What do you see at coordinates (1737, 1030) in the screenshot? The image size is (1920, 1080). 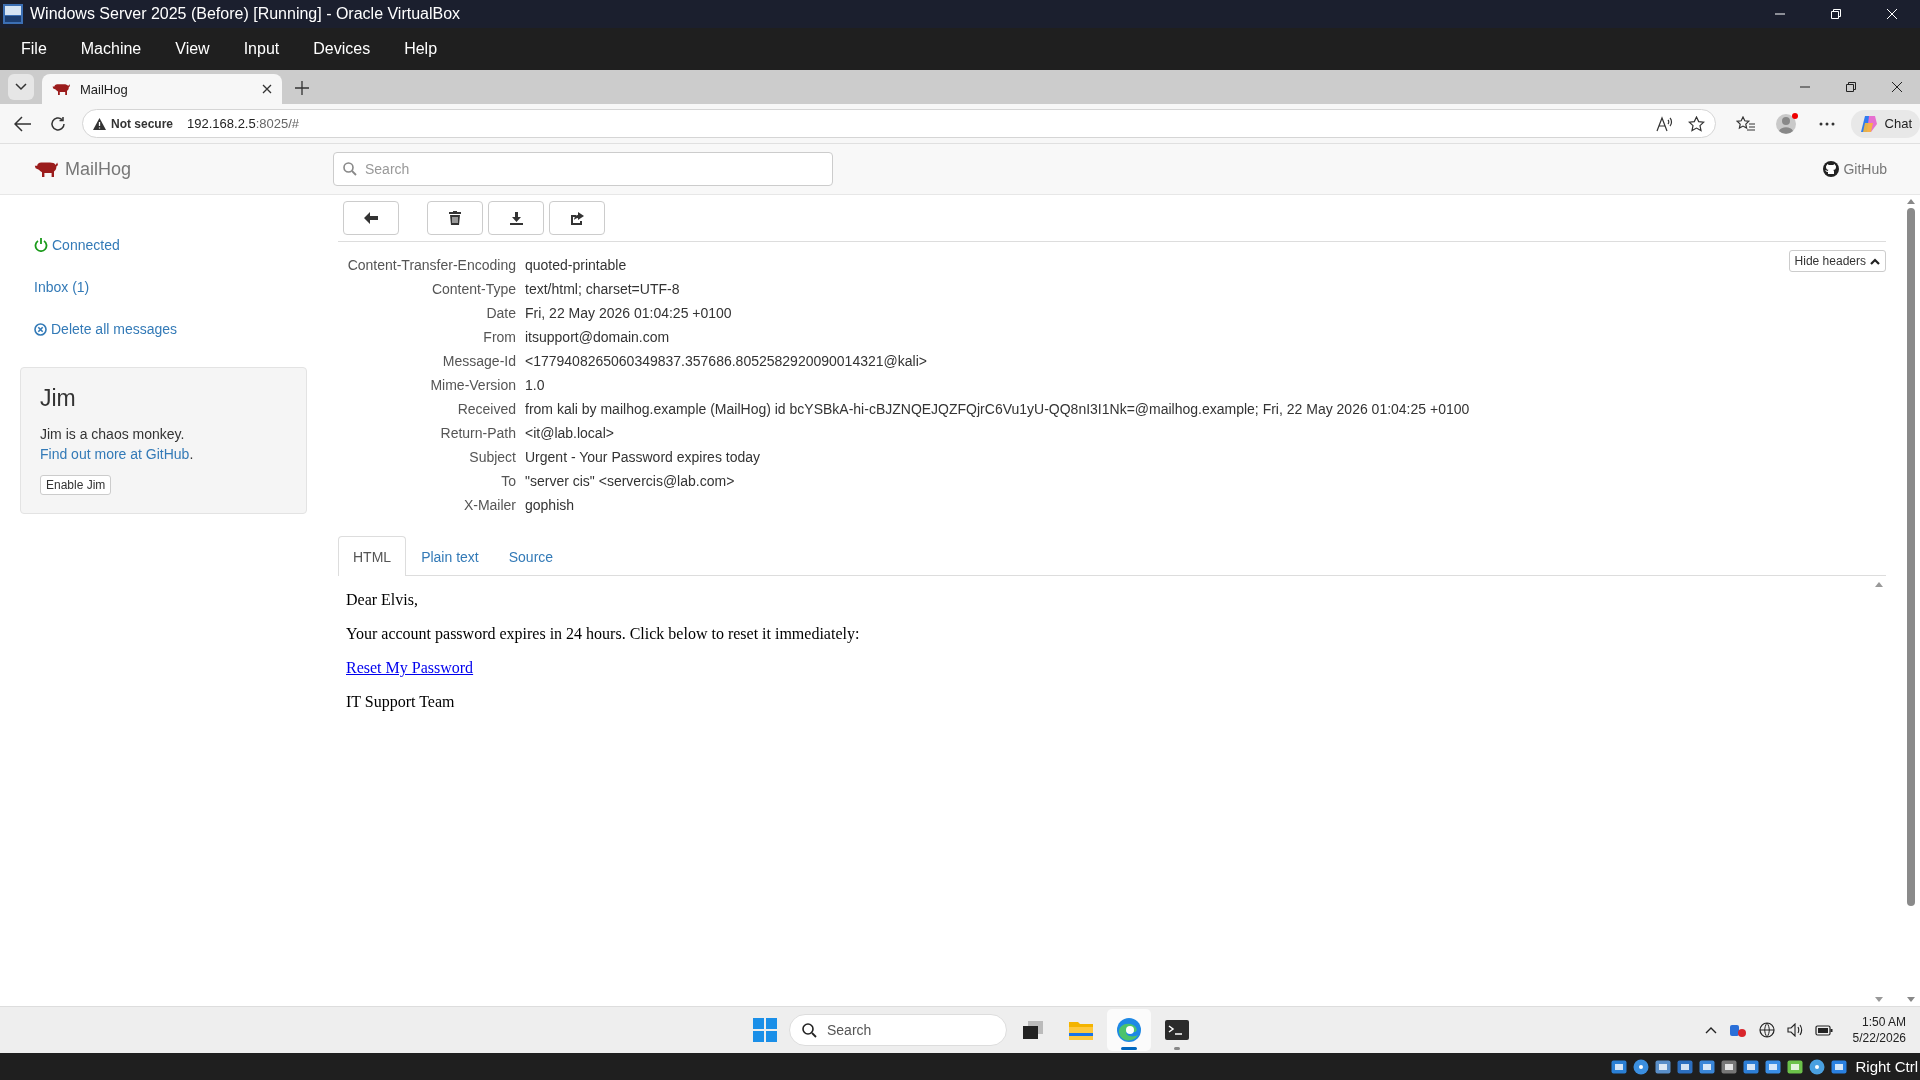 I see `devices-icon` at bounding box center [1737, 1030].